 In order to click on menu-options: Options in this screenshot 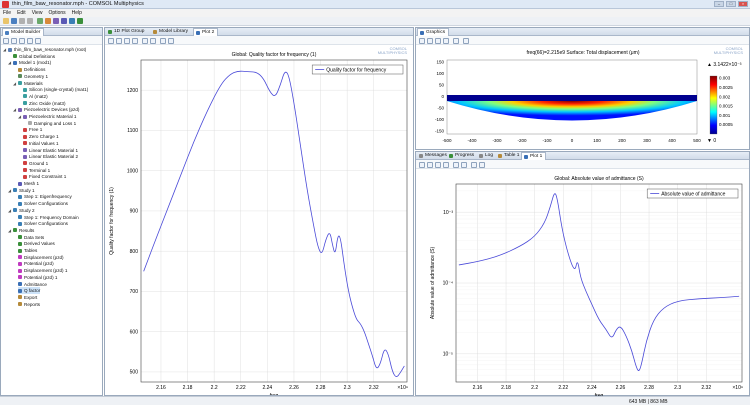, I will do `click(56, 13)`.